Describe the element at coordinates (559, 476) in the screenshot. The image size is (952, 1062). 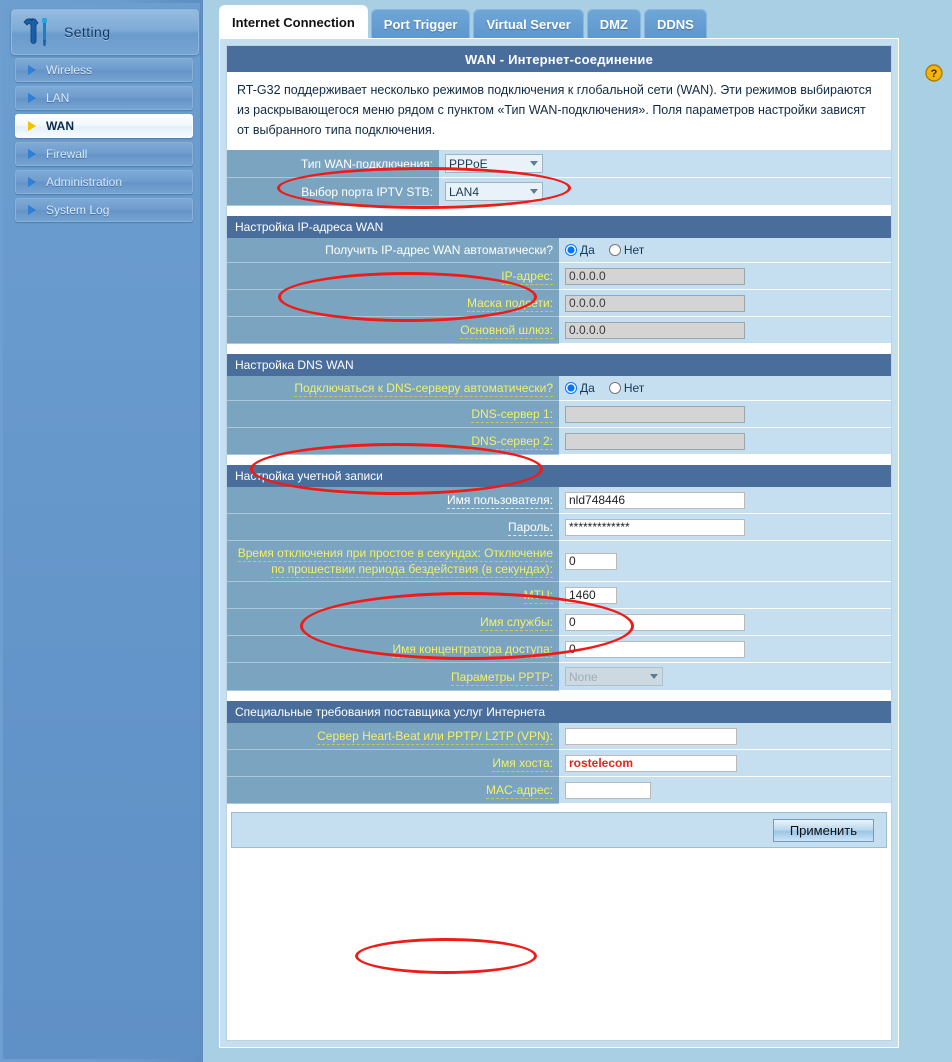
I see `group-title-account: Настройка учетной записи` at that location.